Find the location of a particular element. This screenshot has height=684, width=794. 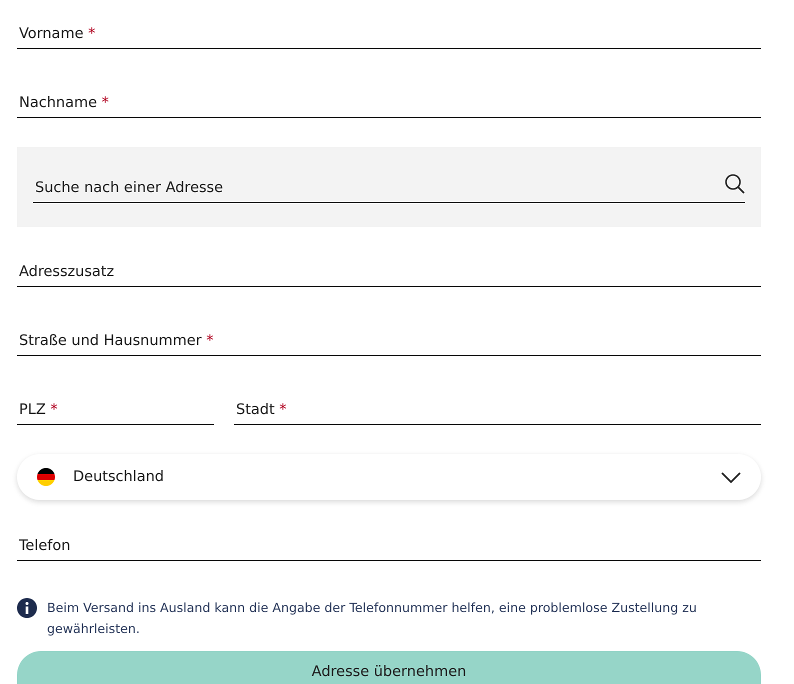

input-field: Adresszusatz is located at coordinates (389, 271).